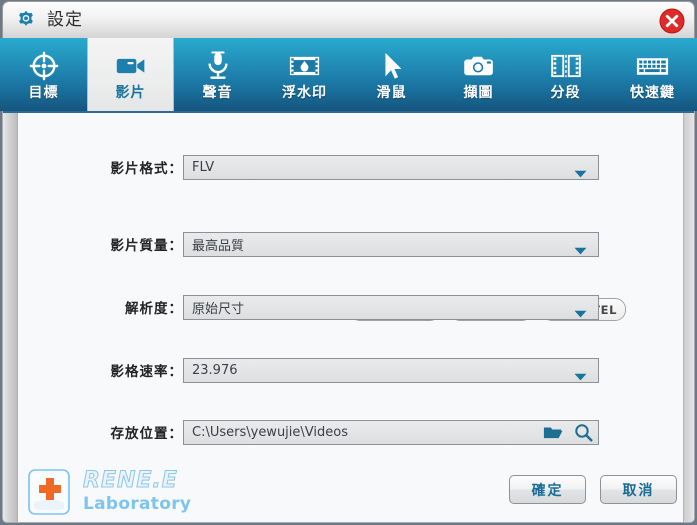 The width and height of the screenshot is (697, 525). I want to click on video-format-select: FLV, so click(391, 167).